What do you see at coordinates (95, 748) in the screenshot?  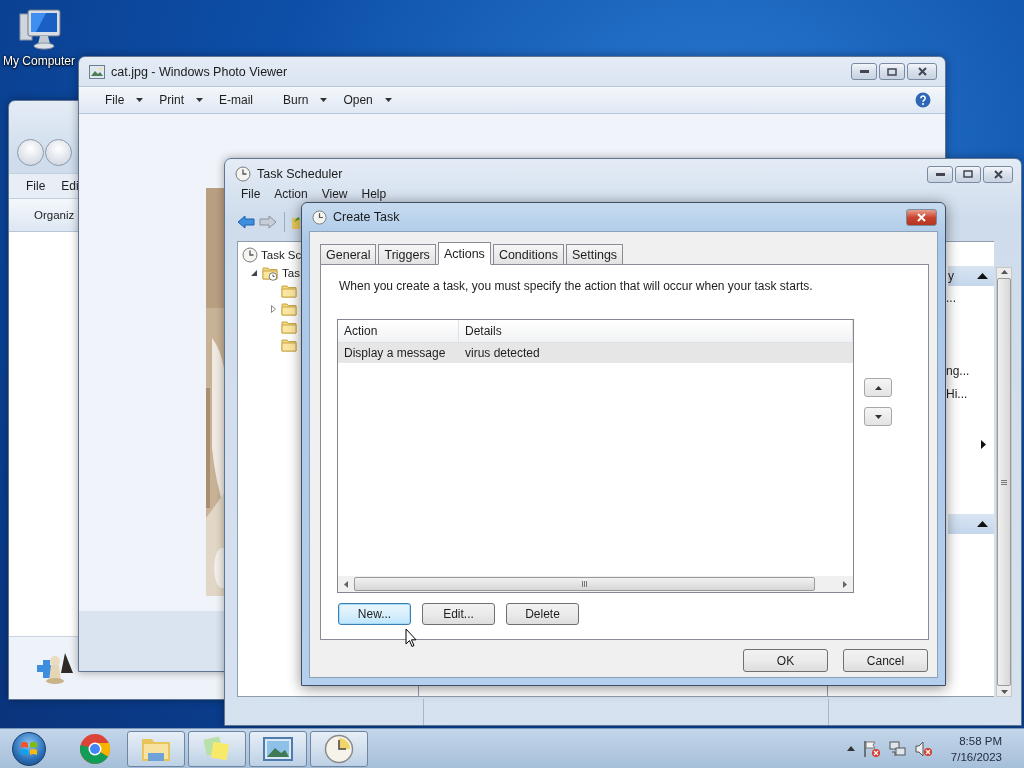 I see `browser-icon` at bounding box center [95, 748].